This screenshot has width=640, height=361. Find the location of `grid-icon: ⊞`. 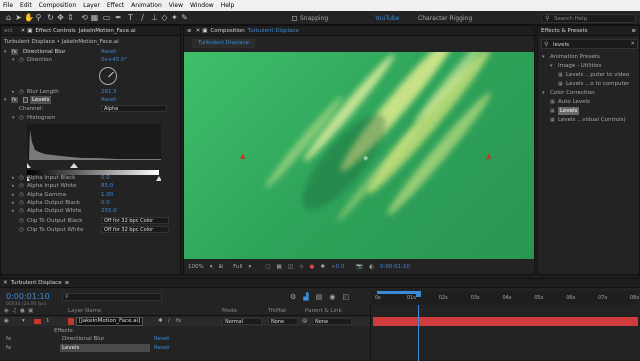

grid-icon: ⊞ is located at coordinates (221, 267).